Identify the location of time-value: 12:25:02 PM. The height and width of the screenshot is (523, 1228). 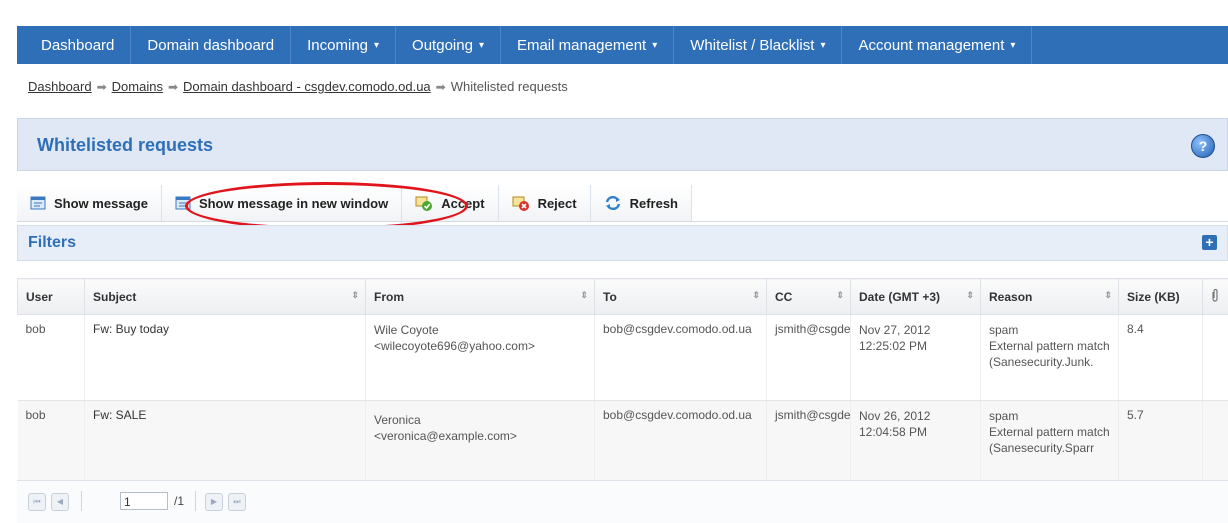
(915, 346).